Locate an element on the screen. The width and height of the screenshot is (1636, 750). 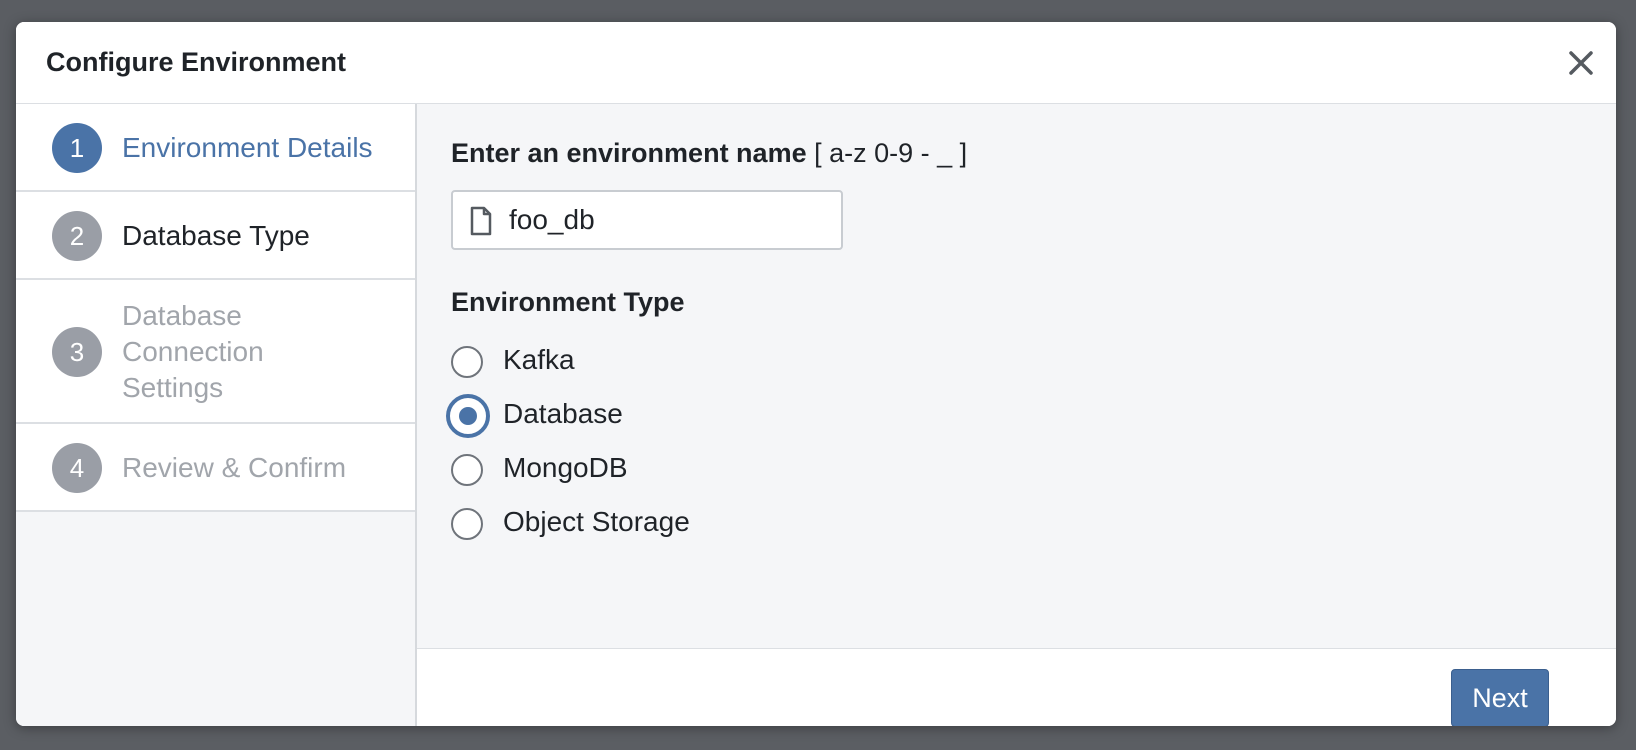
step-number-badge: 3 is located at coordinates (77, 352).